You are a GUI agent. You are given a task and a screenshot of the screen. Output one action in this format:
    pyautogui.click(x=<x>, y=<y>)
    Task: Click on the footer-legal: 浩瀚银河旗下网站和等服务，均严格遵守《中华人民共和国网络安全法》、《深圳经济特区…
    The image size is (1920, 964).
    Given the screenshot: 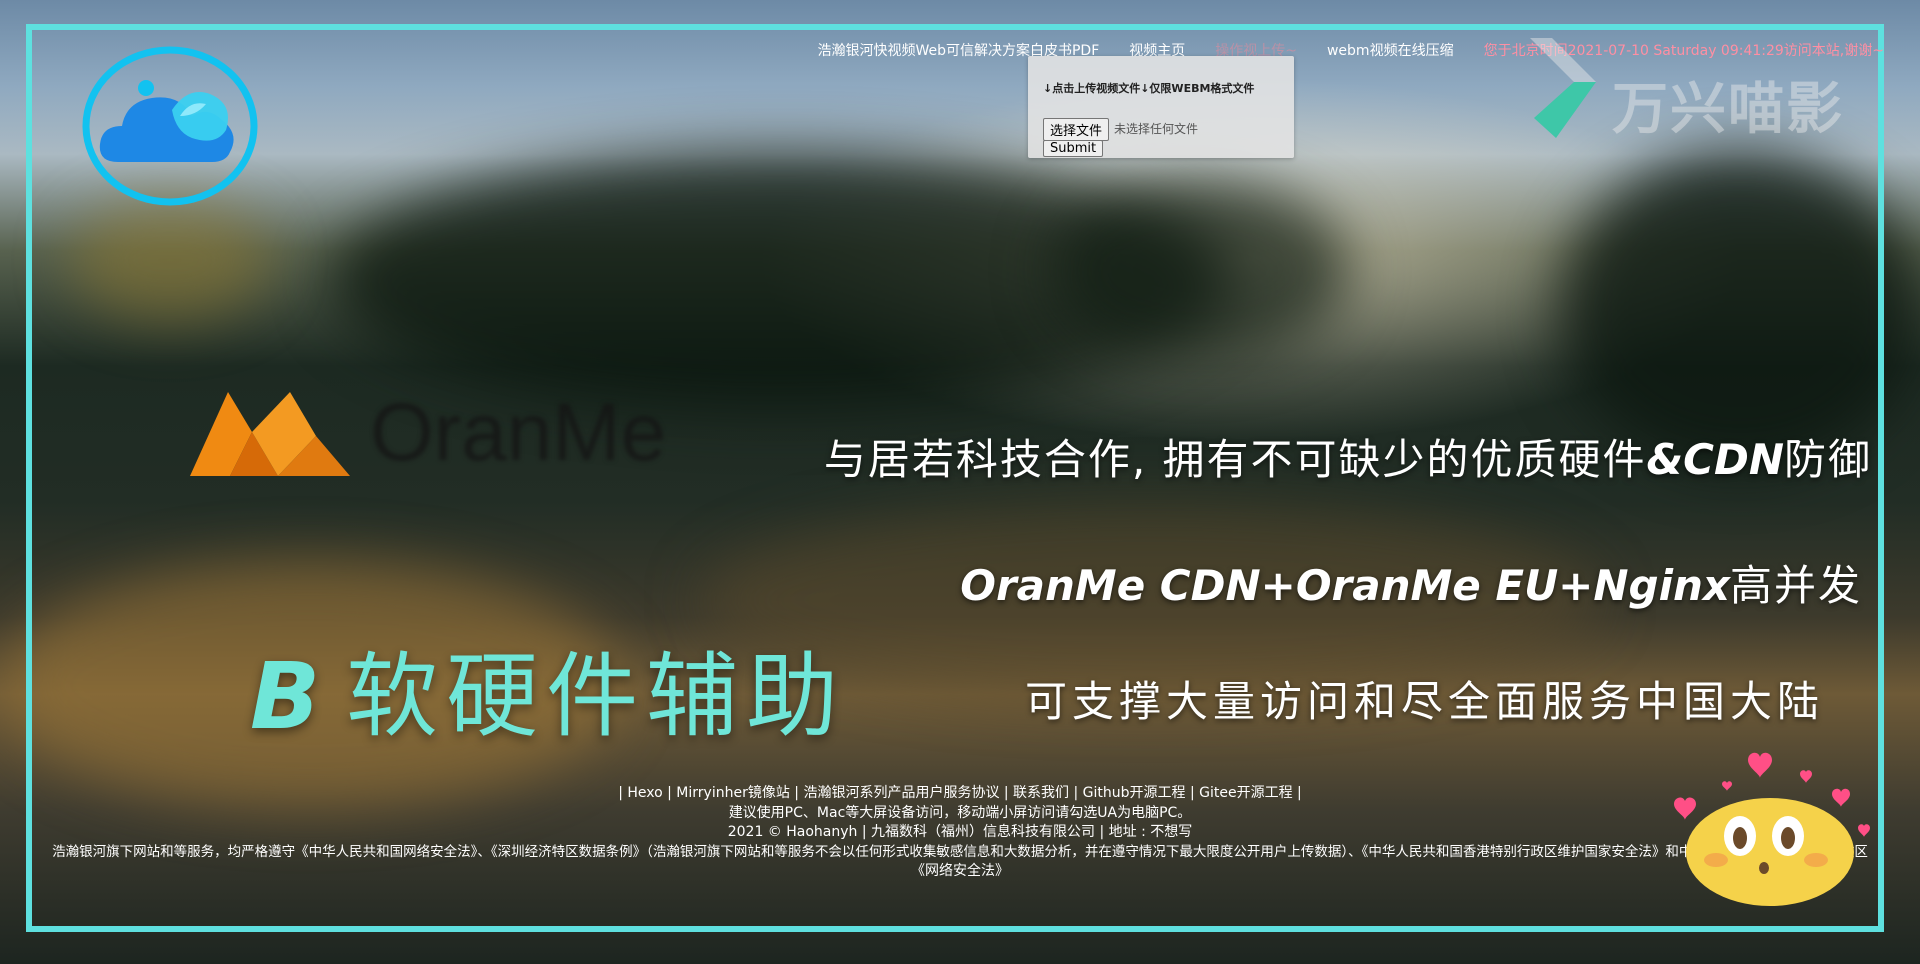 What is the action you would take?
    pyautogui.click(x=960, y=851)
    